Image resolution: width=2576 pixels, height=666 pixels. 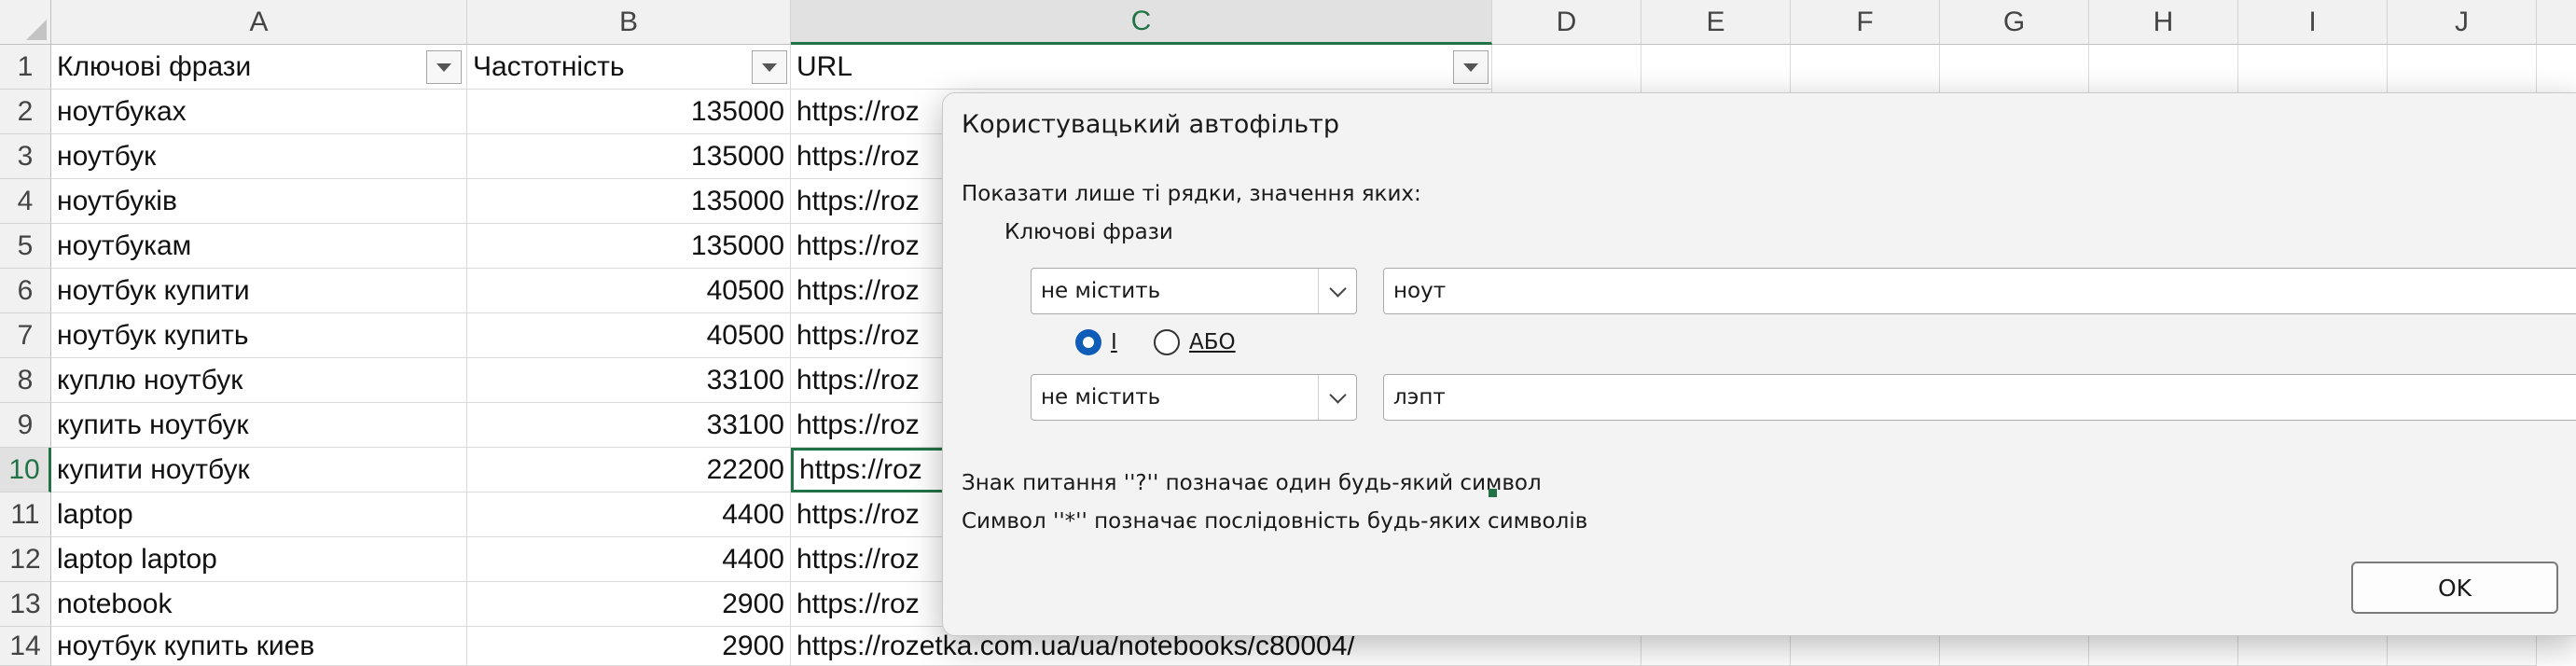 I want to click on column-header-d: D, so click(x=1566, y=22).